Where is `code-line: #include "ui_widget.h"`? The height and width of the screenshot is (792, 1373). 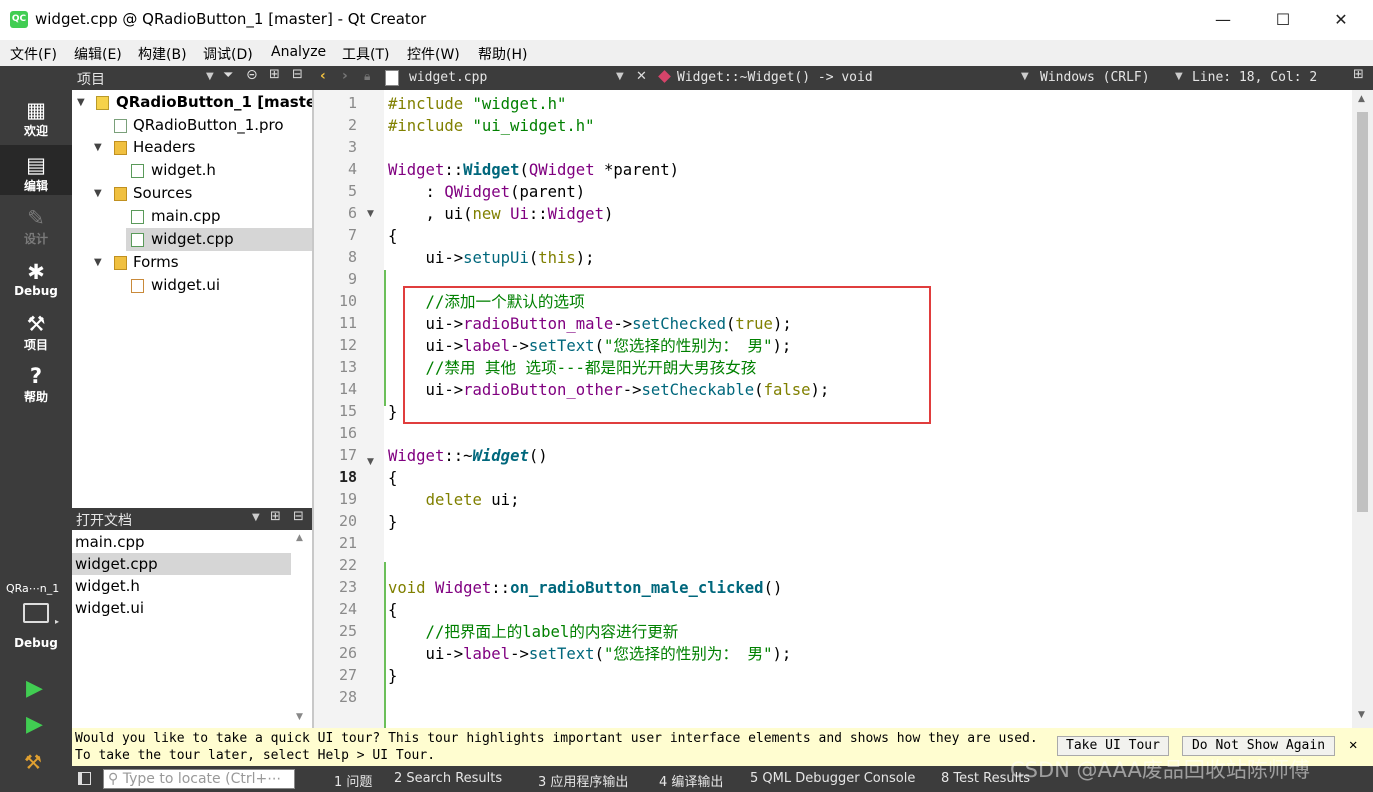
code-line: #include "ui_widget.h" is located at coordinates (491, 126).